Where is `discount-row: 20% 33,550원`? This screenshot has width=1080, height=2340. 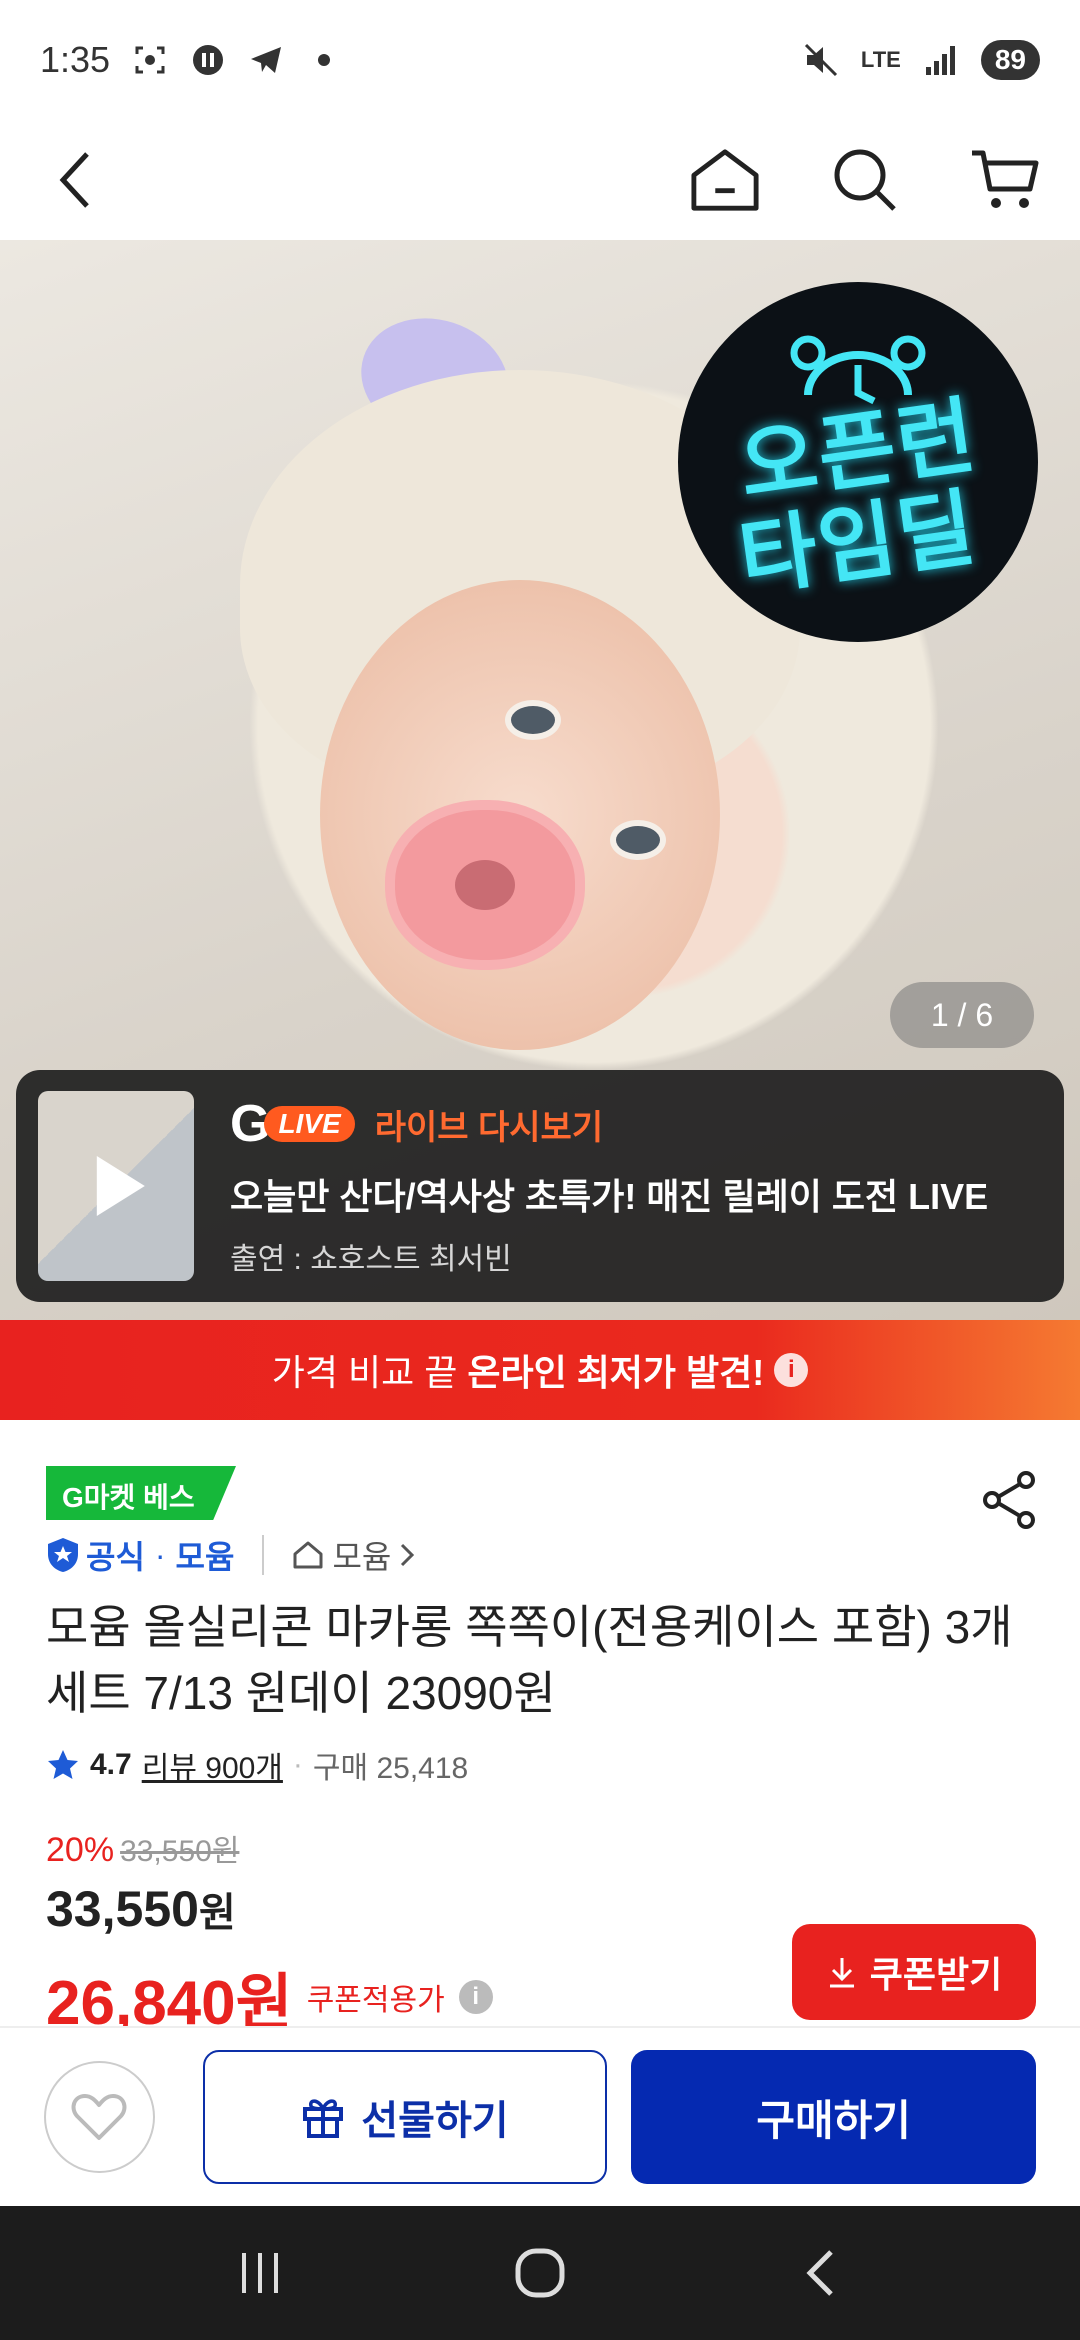 discount-row: 20% 33,550원 is located at coordinates (142, 1848).